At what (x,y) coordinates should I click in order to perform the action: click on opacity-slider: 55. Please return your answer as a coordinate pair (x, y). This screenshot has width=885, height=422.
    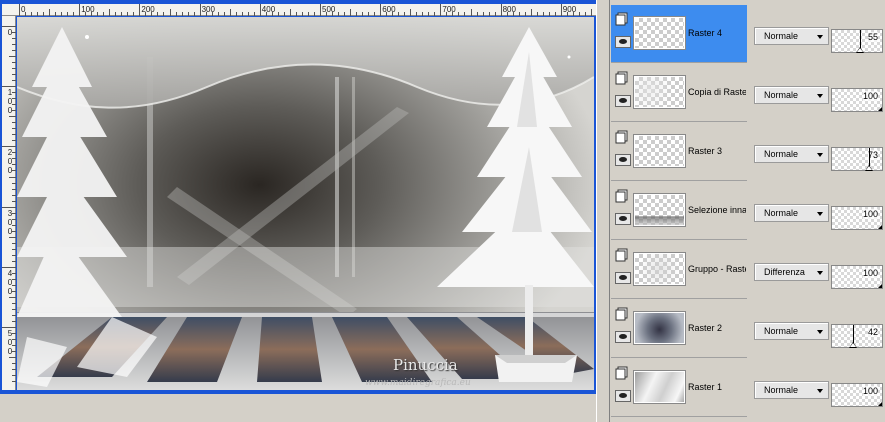
    Looking at the image, I should click on (857, 41).